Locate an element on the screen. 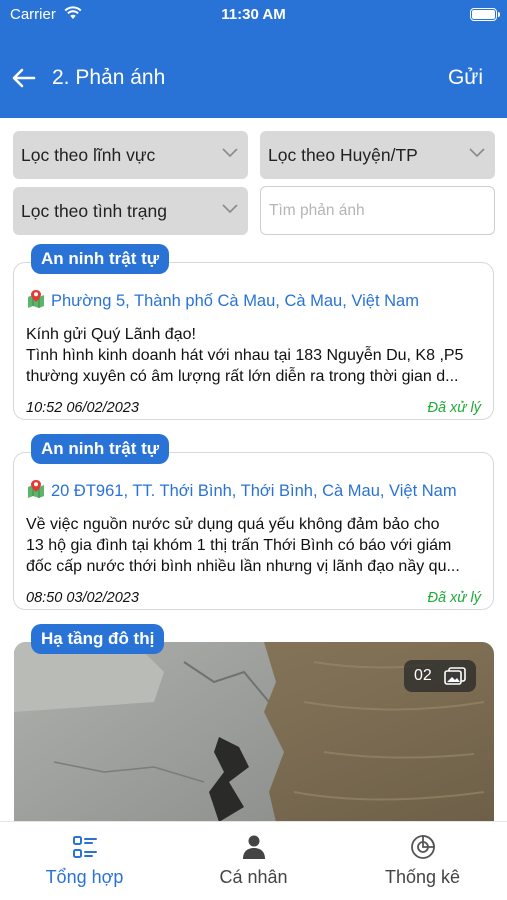 This screenshot has height=900, width=507. tab-summary: Tổng hợp is located at coordinates (84, 861).